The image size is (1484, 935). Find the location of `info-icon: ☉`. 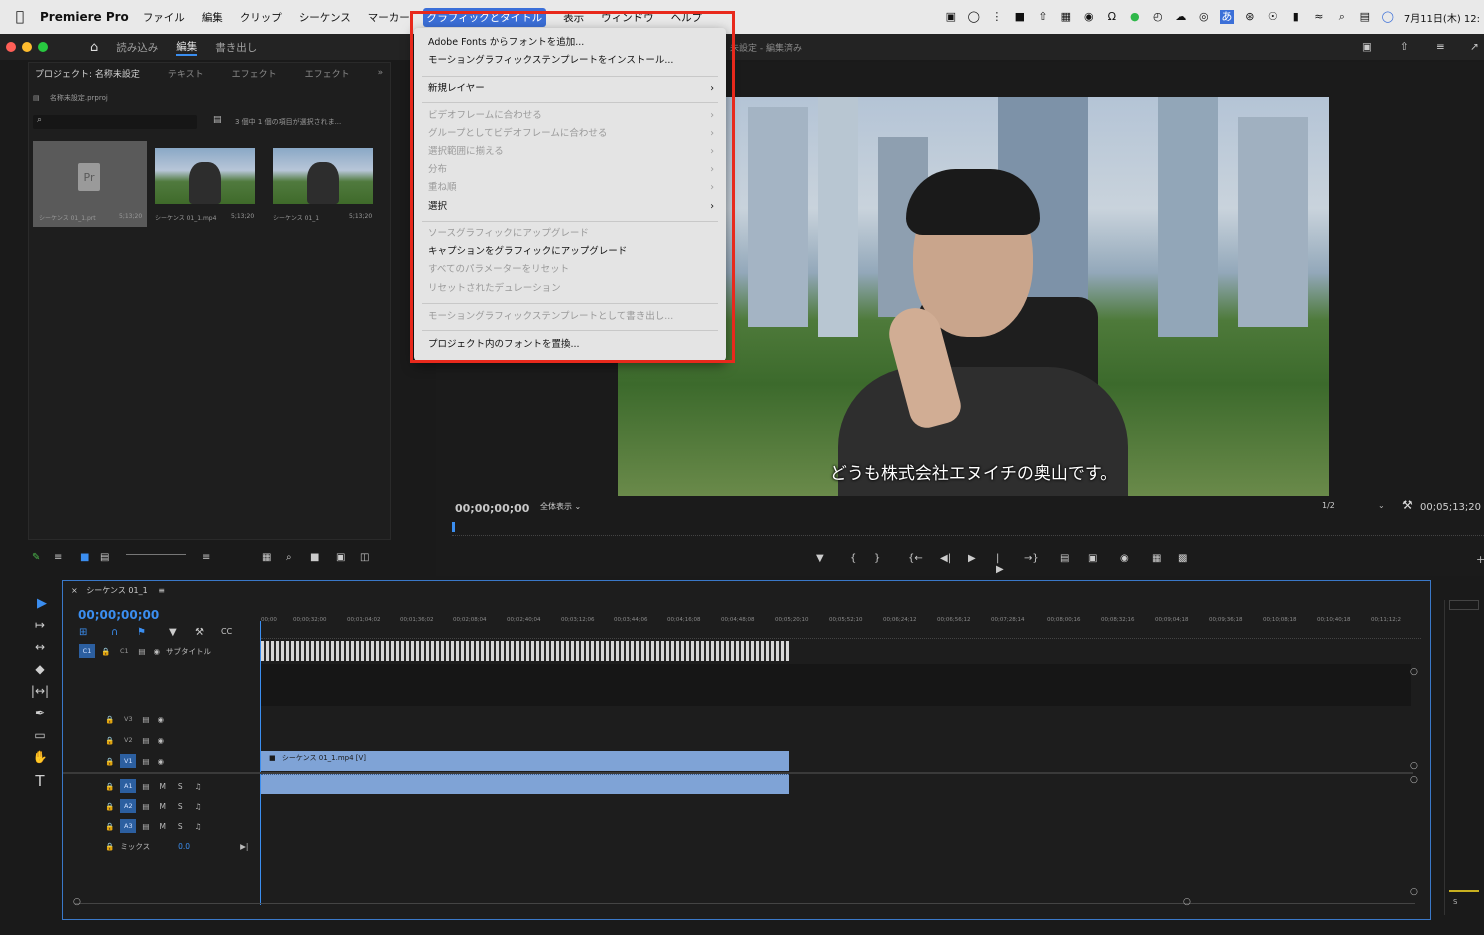

info-icon: ☉ is located at coordinates (1273, 17).